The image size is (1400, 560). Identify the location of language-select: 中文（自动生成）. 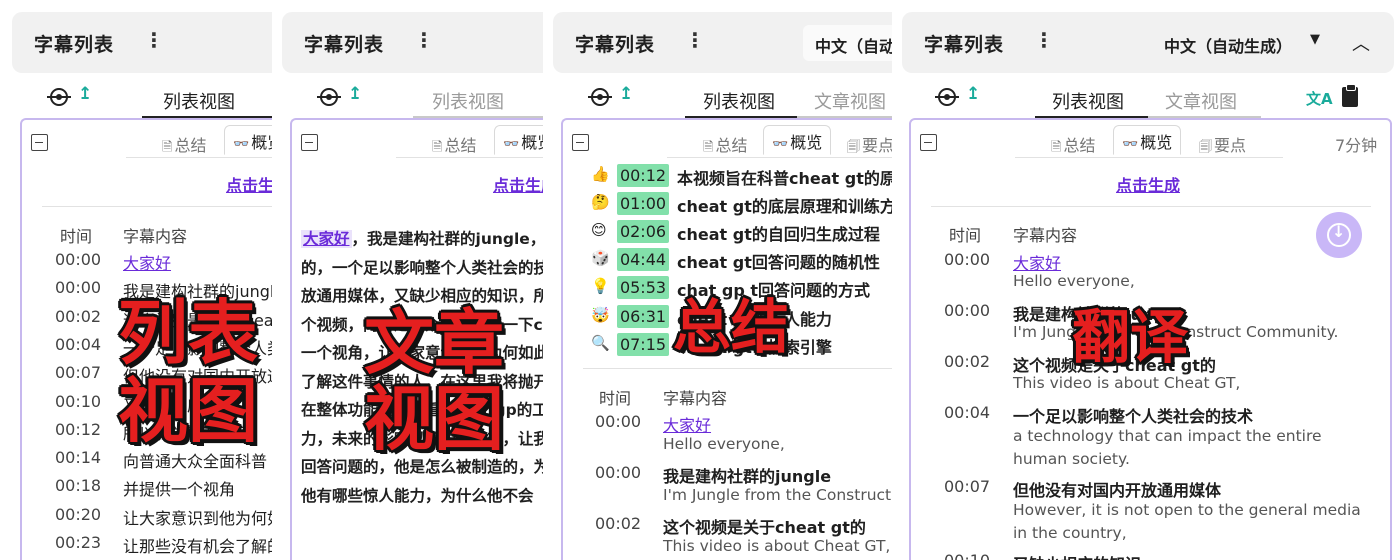
(1228, 45).